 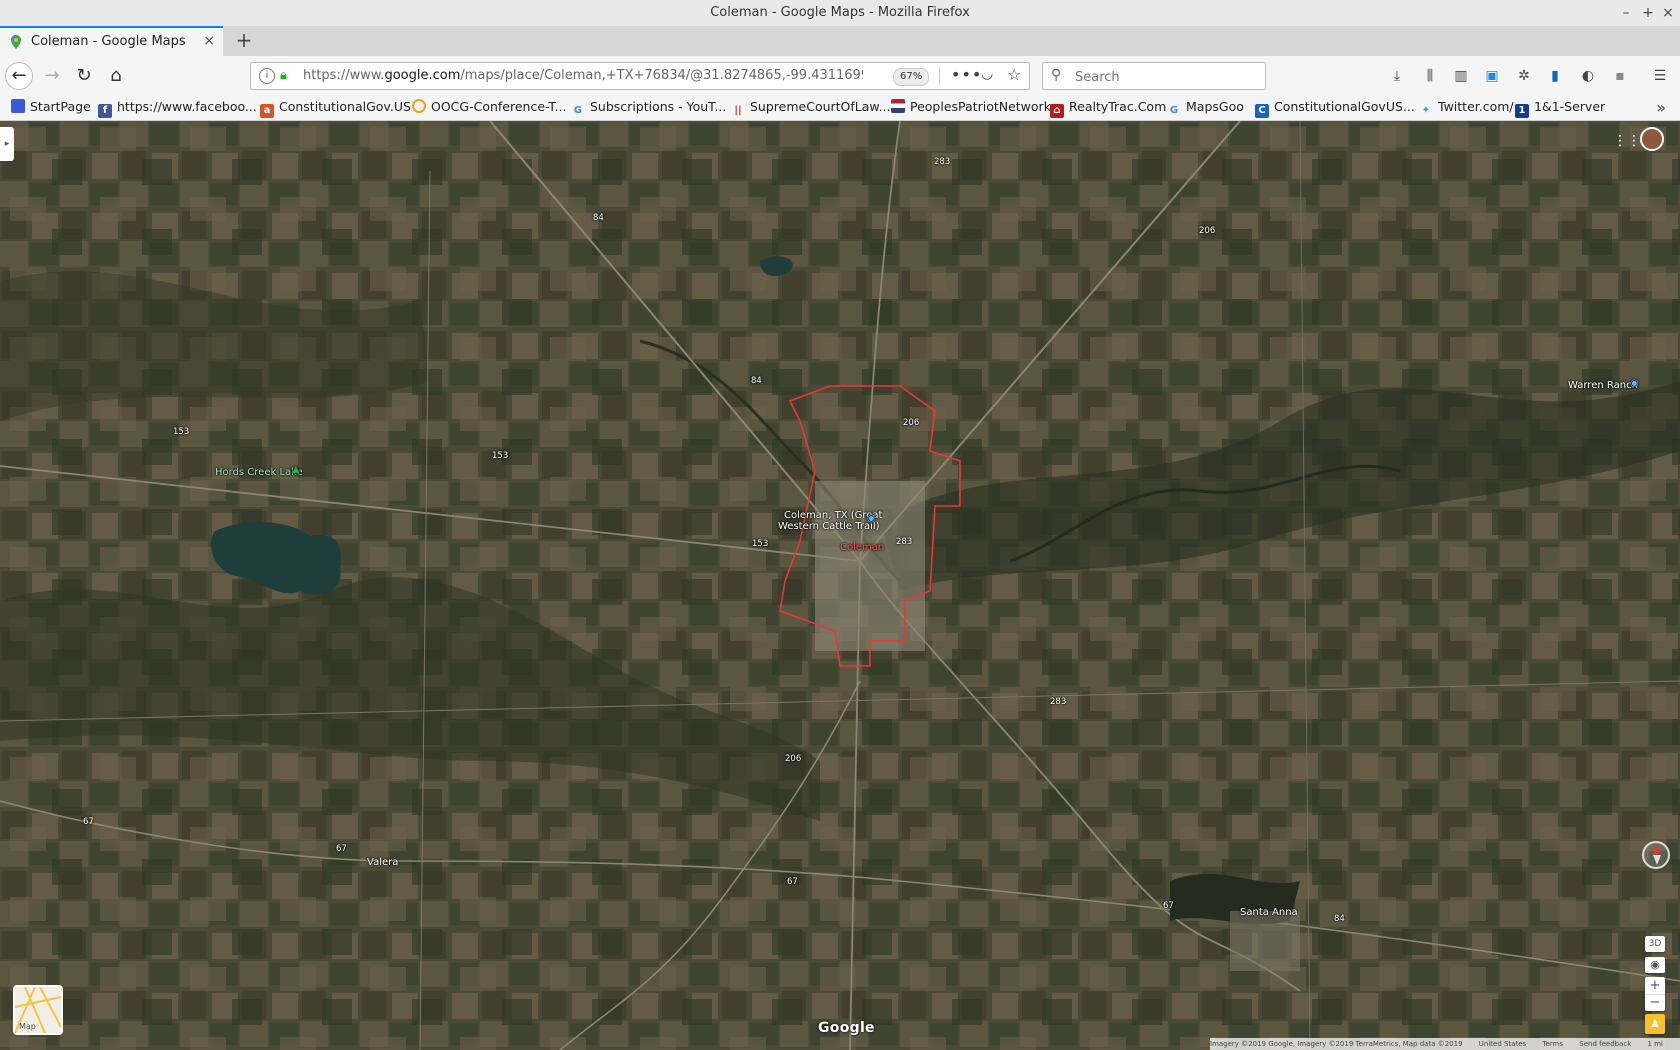 I want to click on save-icon: ▣, so click(x=1492, y=76).